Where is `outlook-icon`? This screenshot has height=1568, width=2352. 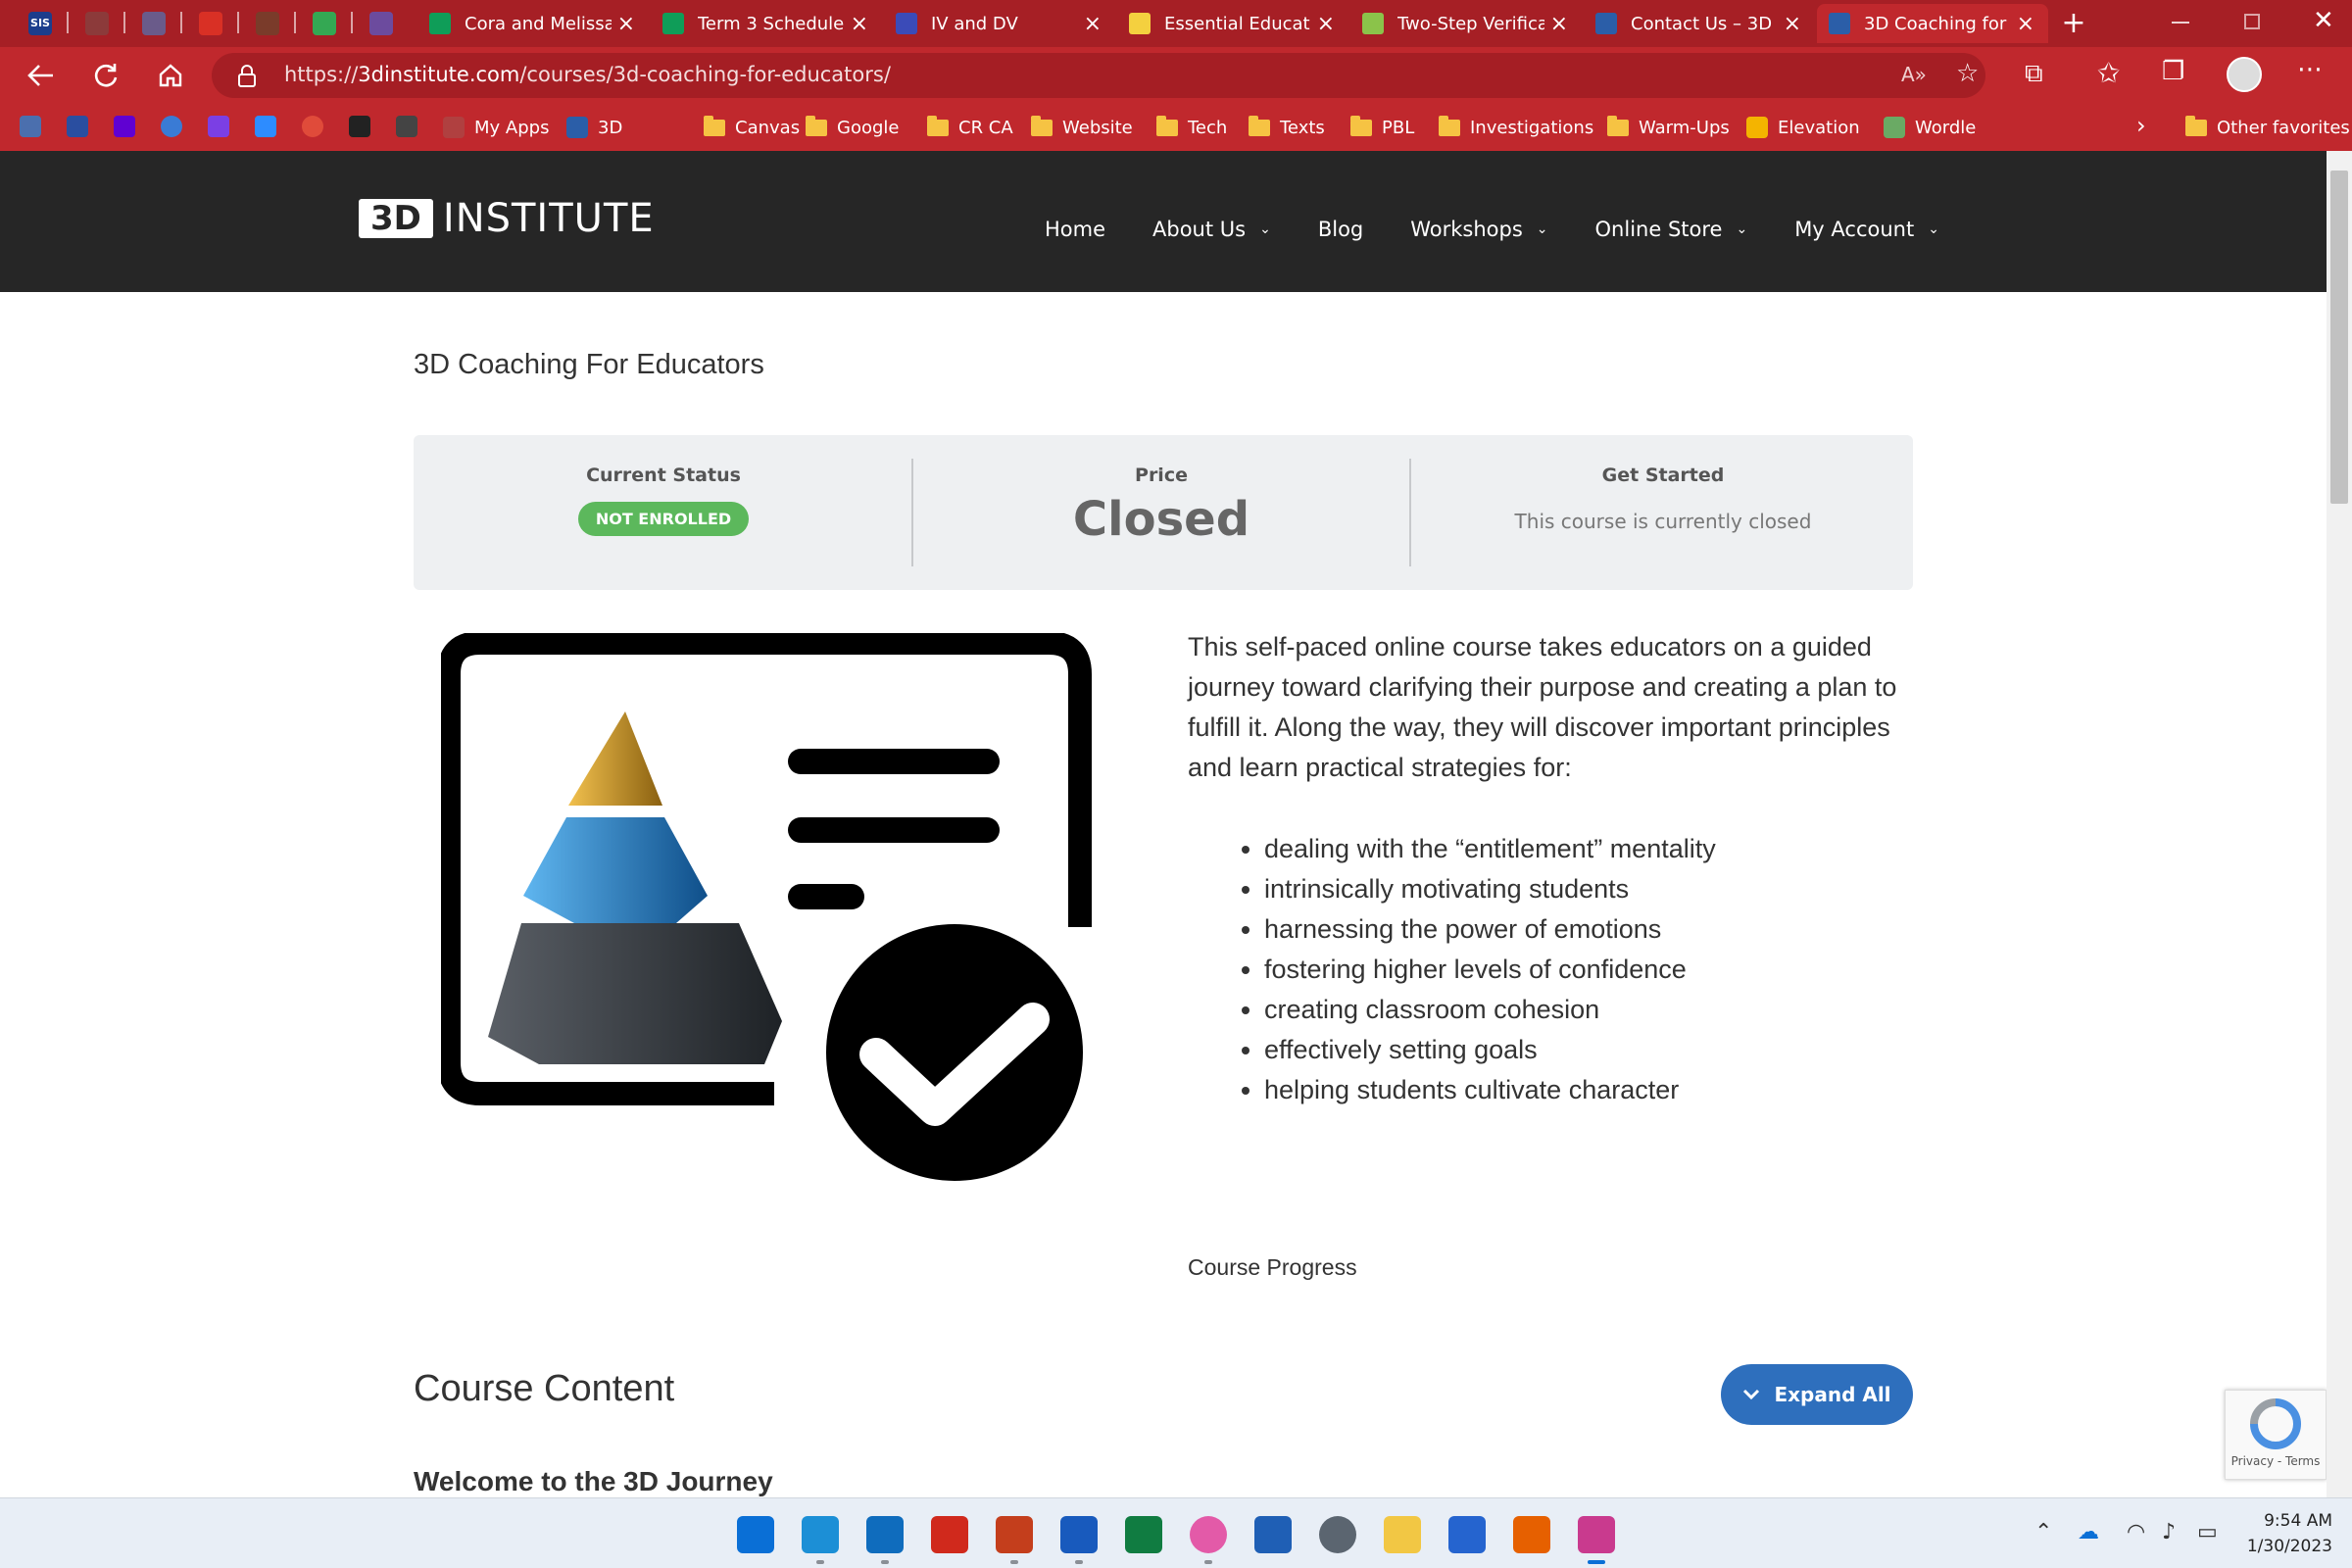 outlook-icon is located at coordinates (885, 1534).